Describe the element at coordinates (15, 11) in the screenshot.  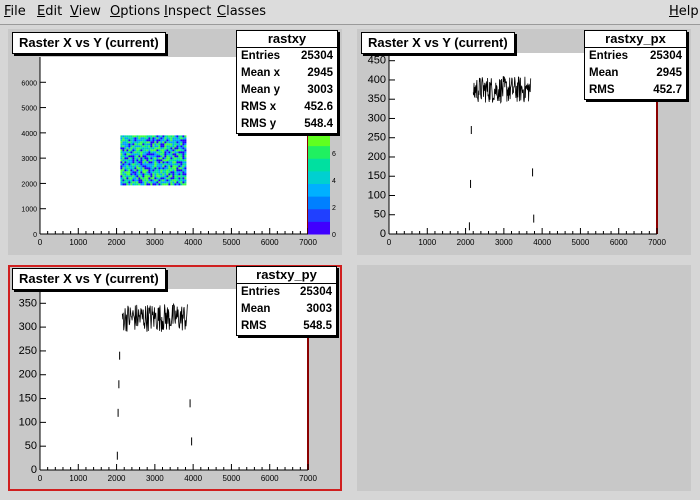
I see `menu-file: File` at that location.